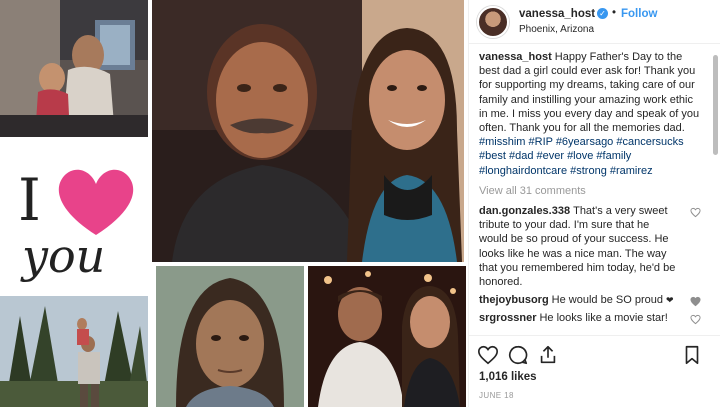 The height and width of the screenshot is (407, 720). What do you see at coordinates (594, 352) in the screenshot?
I see `post-actions-bar` at bounding box center [594, 352].